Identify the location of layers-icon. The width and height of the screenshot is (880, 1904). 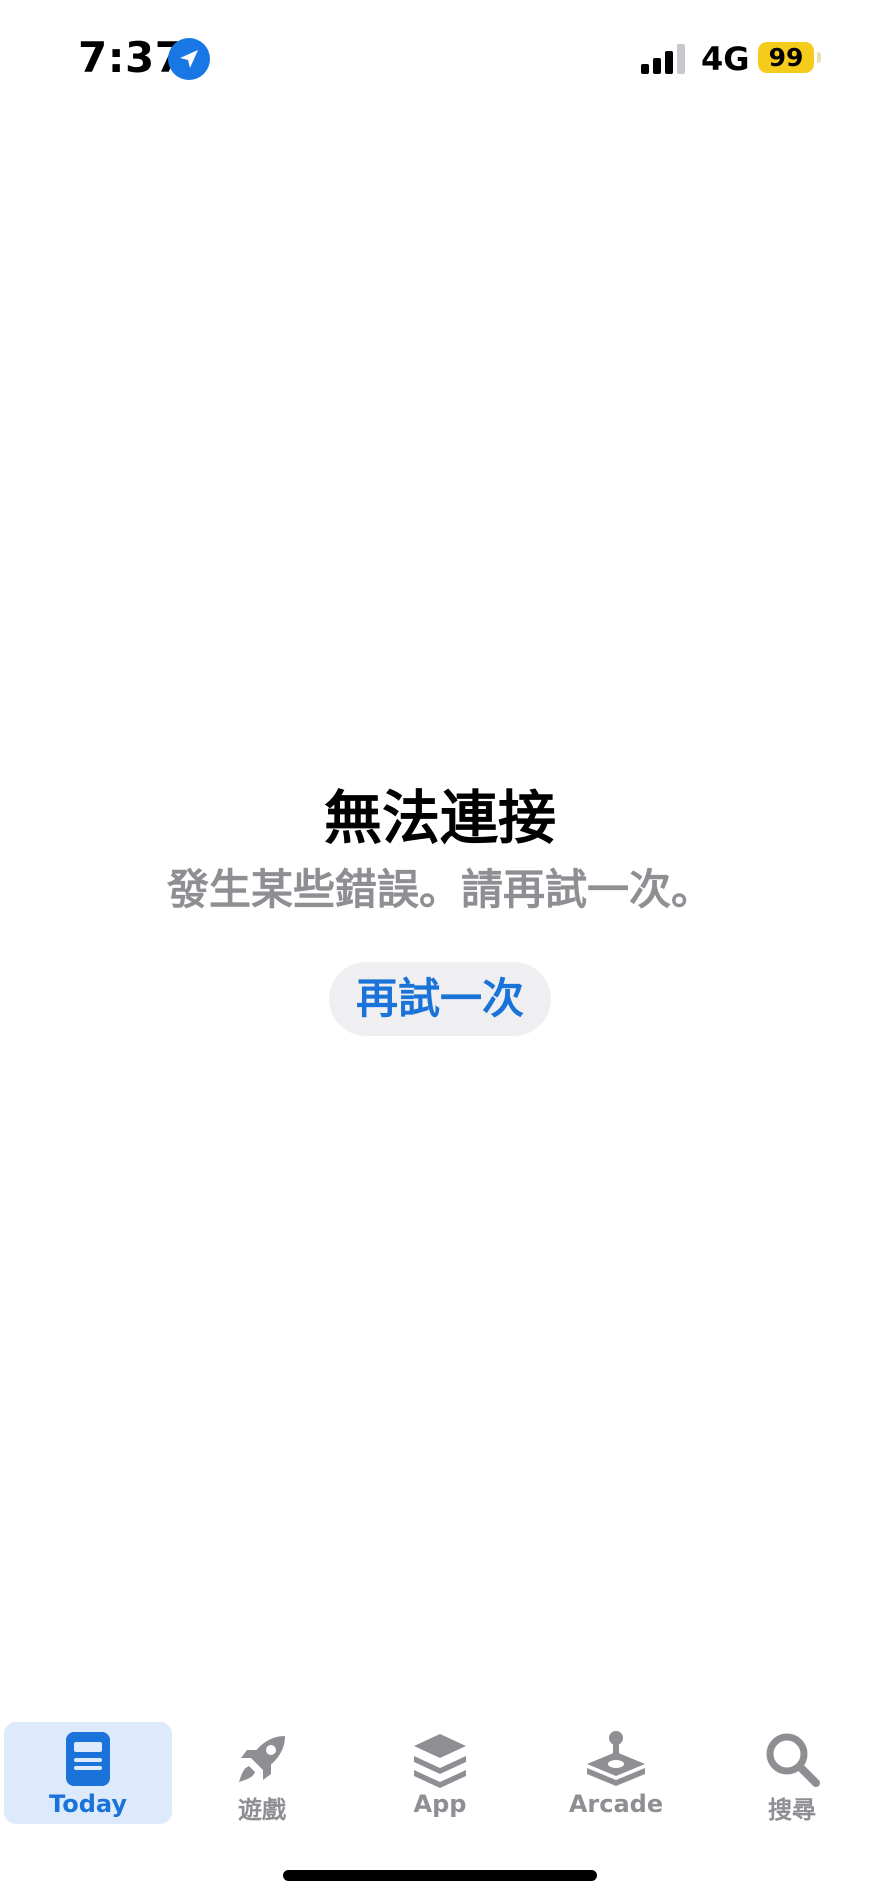
(440, 1761).